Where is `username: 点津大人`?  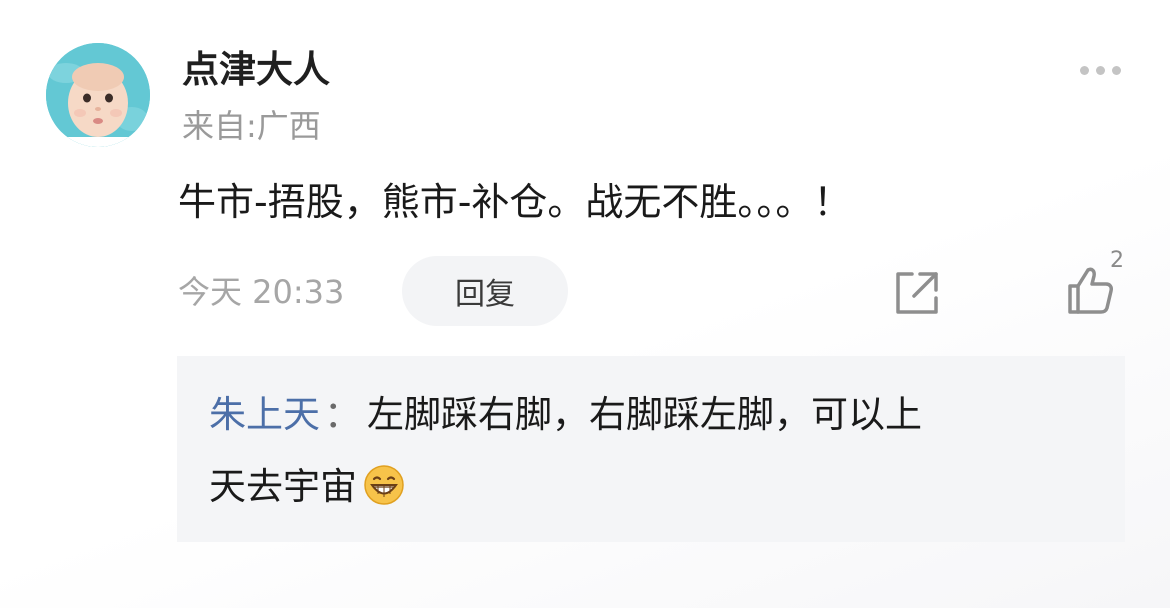 username: 点津大人 is located at coordinates (256, 70).